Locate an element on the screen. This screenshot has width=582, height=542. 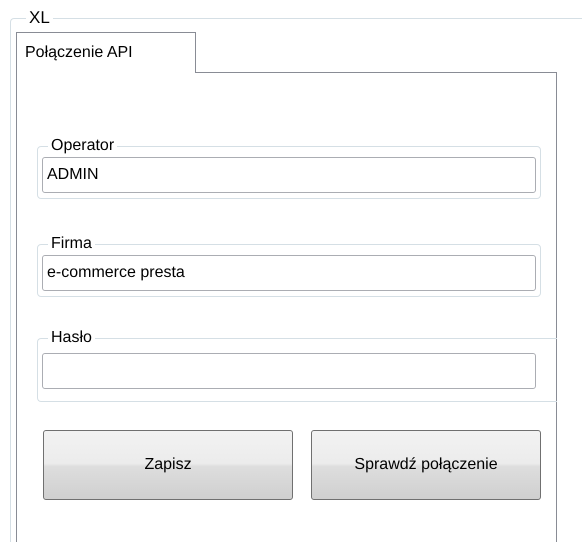
input-field: ADMIN is located at coordinates (289, 175).